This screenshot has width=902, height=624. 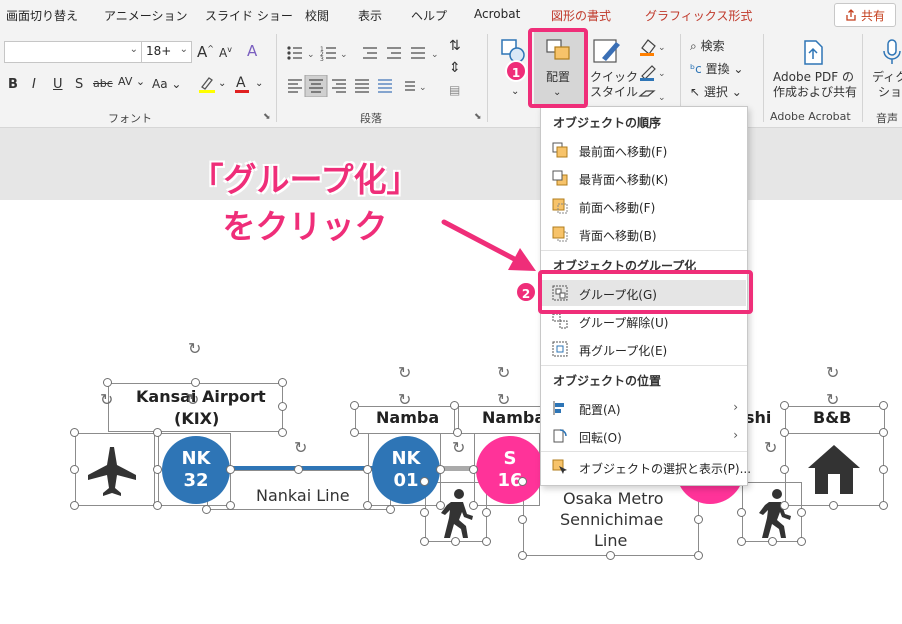 I want to click on shrink-font-button: Av, so click(x=225, y=52).